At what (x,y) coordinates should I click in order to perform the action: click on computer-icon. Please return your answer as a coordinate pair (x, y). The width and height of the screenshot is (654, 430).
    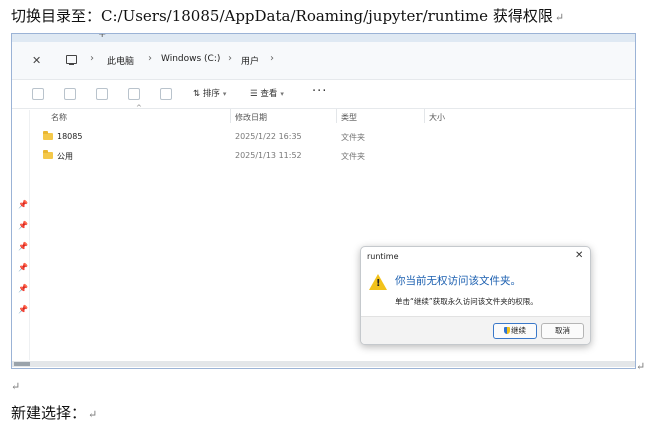
    Looking at the image, I should click on (71, 60).